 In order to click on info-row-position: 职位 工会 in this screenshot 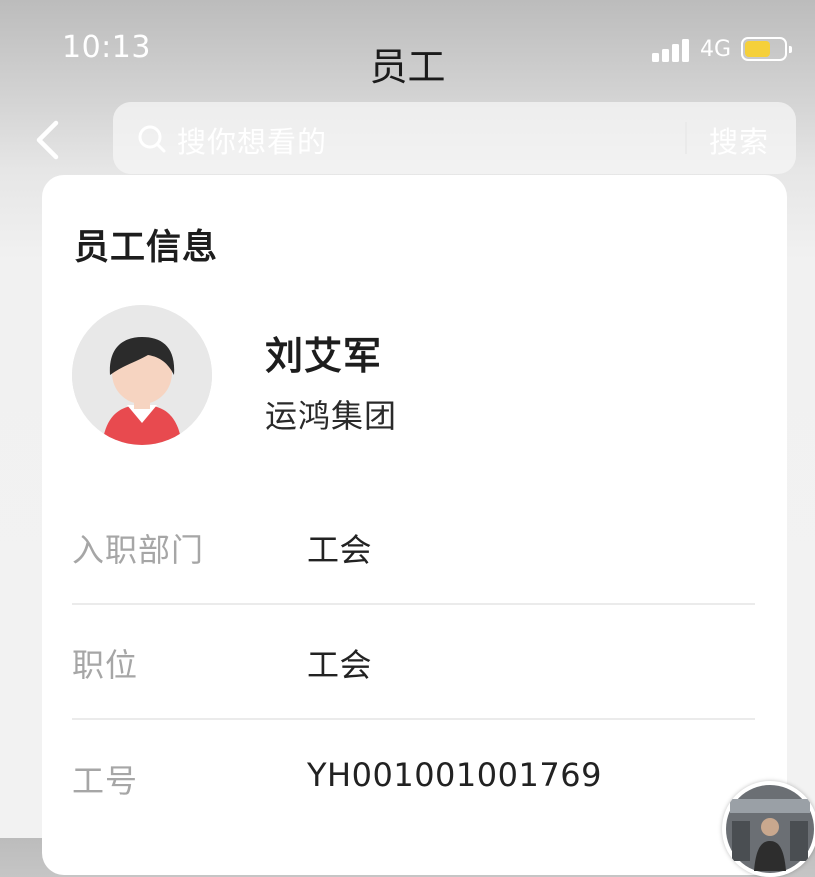, I will do `click(413, 697)`.